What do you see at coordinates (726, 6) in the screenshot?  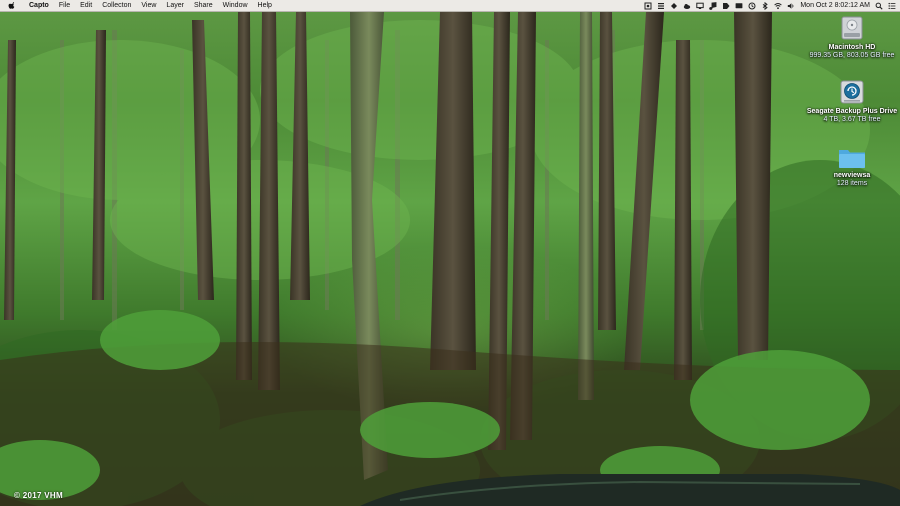 I see `tag-icon` at bounding box center [726, 6].